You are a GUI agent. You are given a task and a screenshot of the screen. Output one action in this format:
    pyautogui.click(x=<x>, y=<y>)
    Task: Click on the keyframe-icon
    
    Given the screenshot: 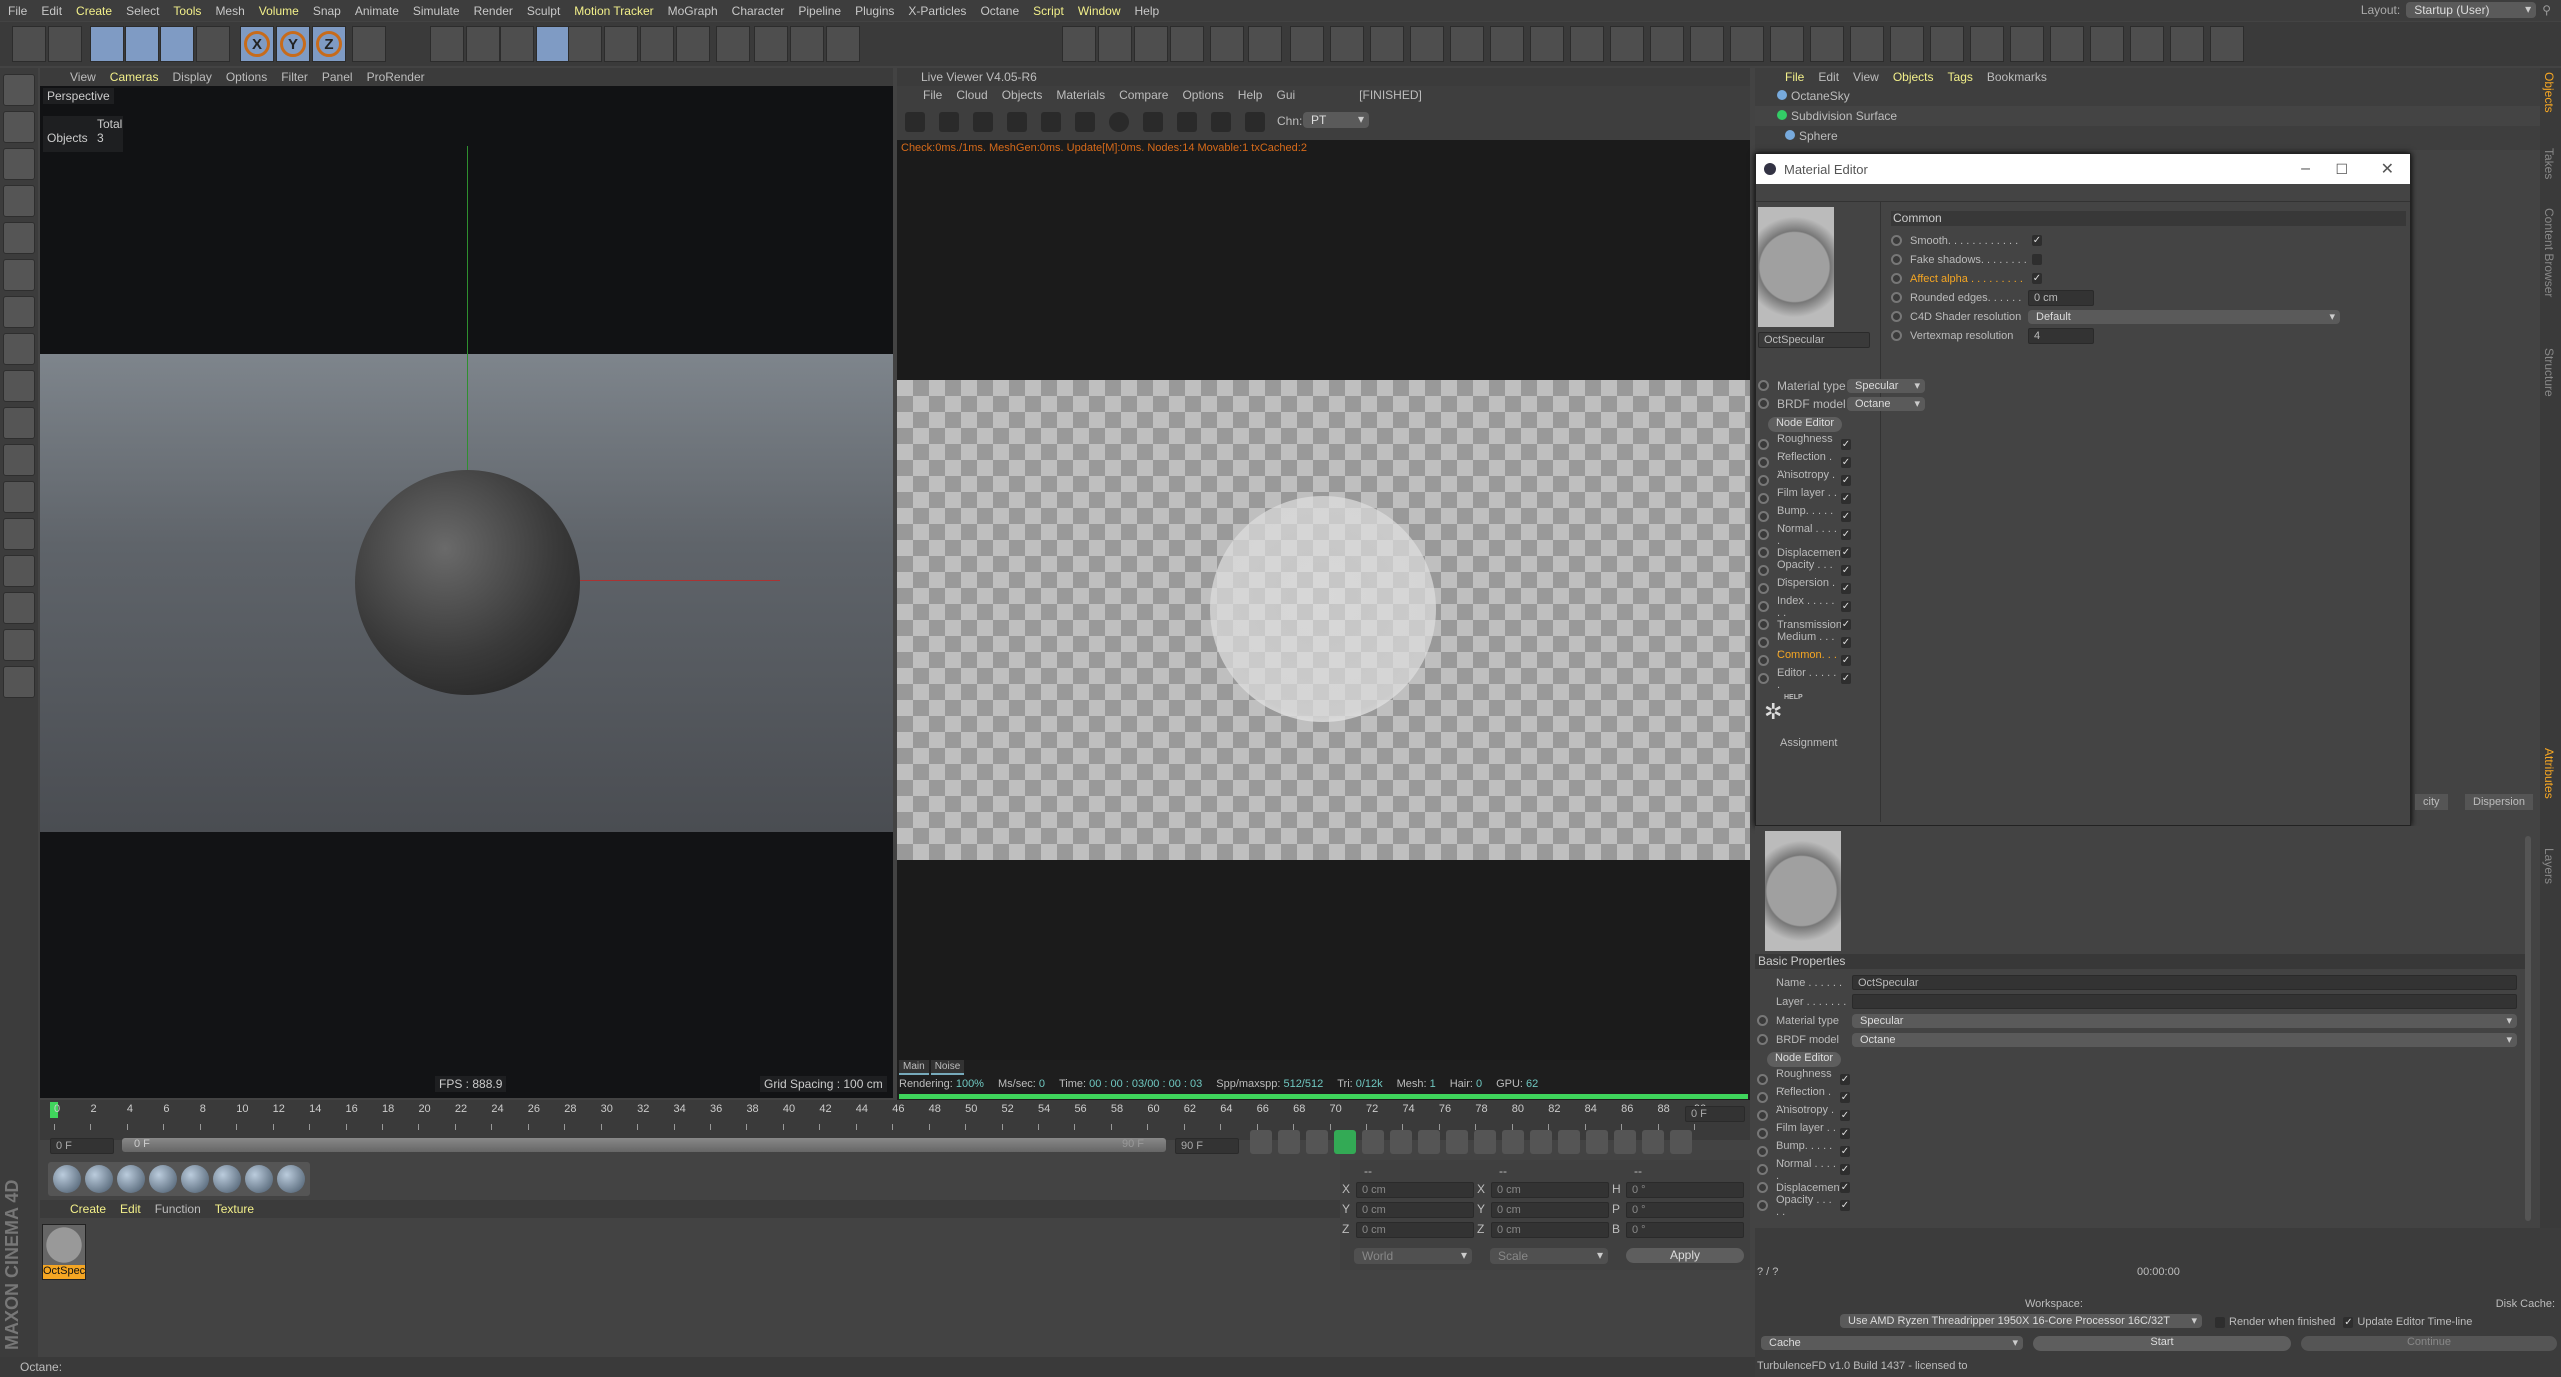 What is the action you would take?
    pyautogui.click(x=1457, y=1142)
    